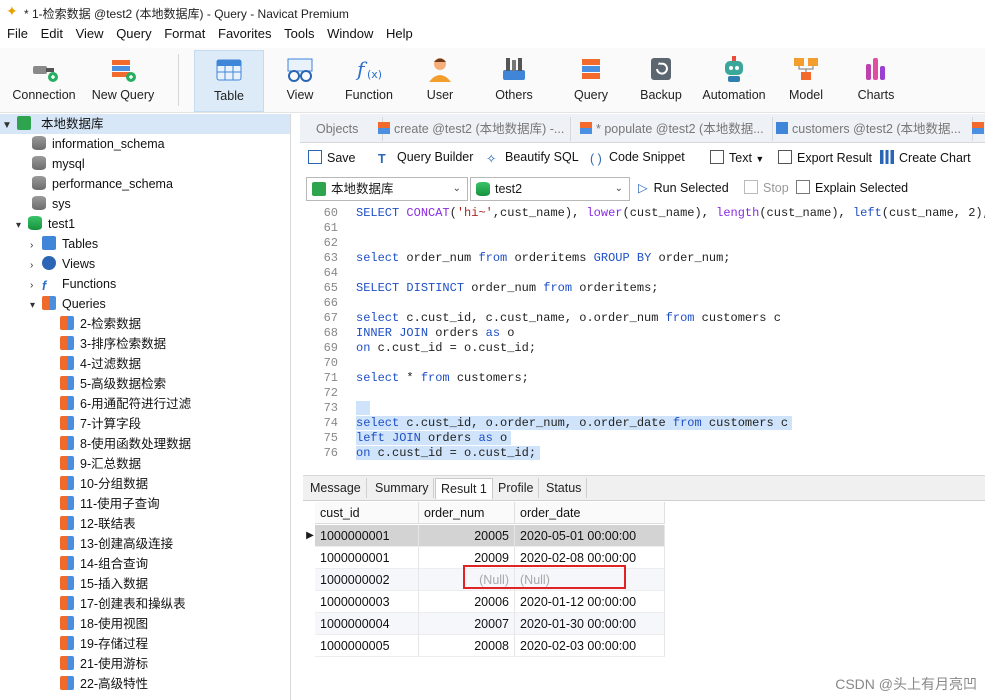 The image size is (985, 700). I want to click on charts-button: Charts, so click(876, 80).